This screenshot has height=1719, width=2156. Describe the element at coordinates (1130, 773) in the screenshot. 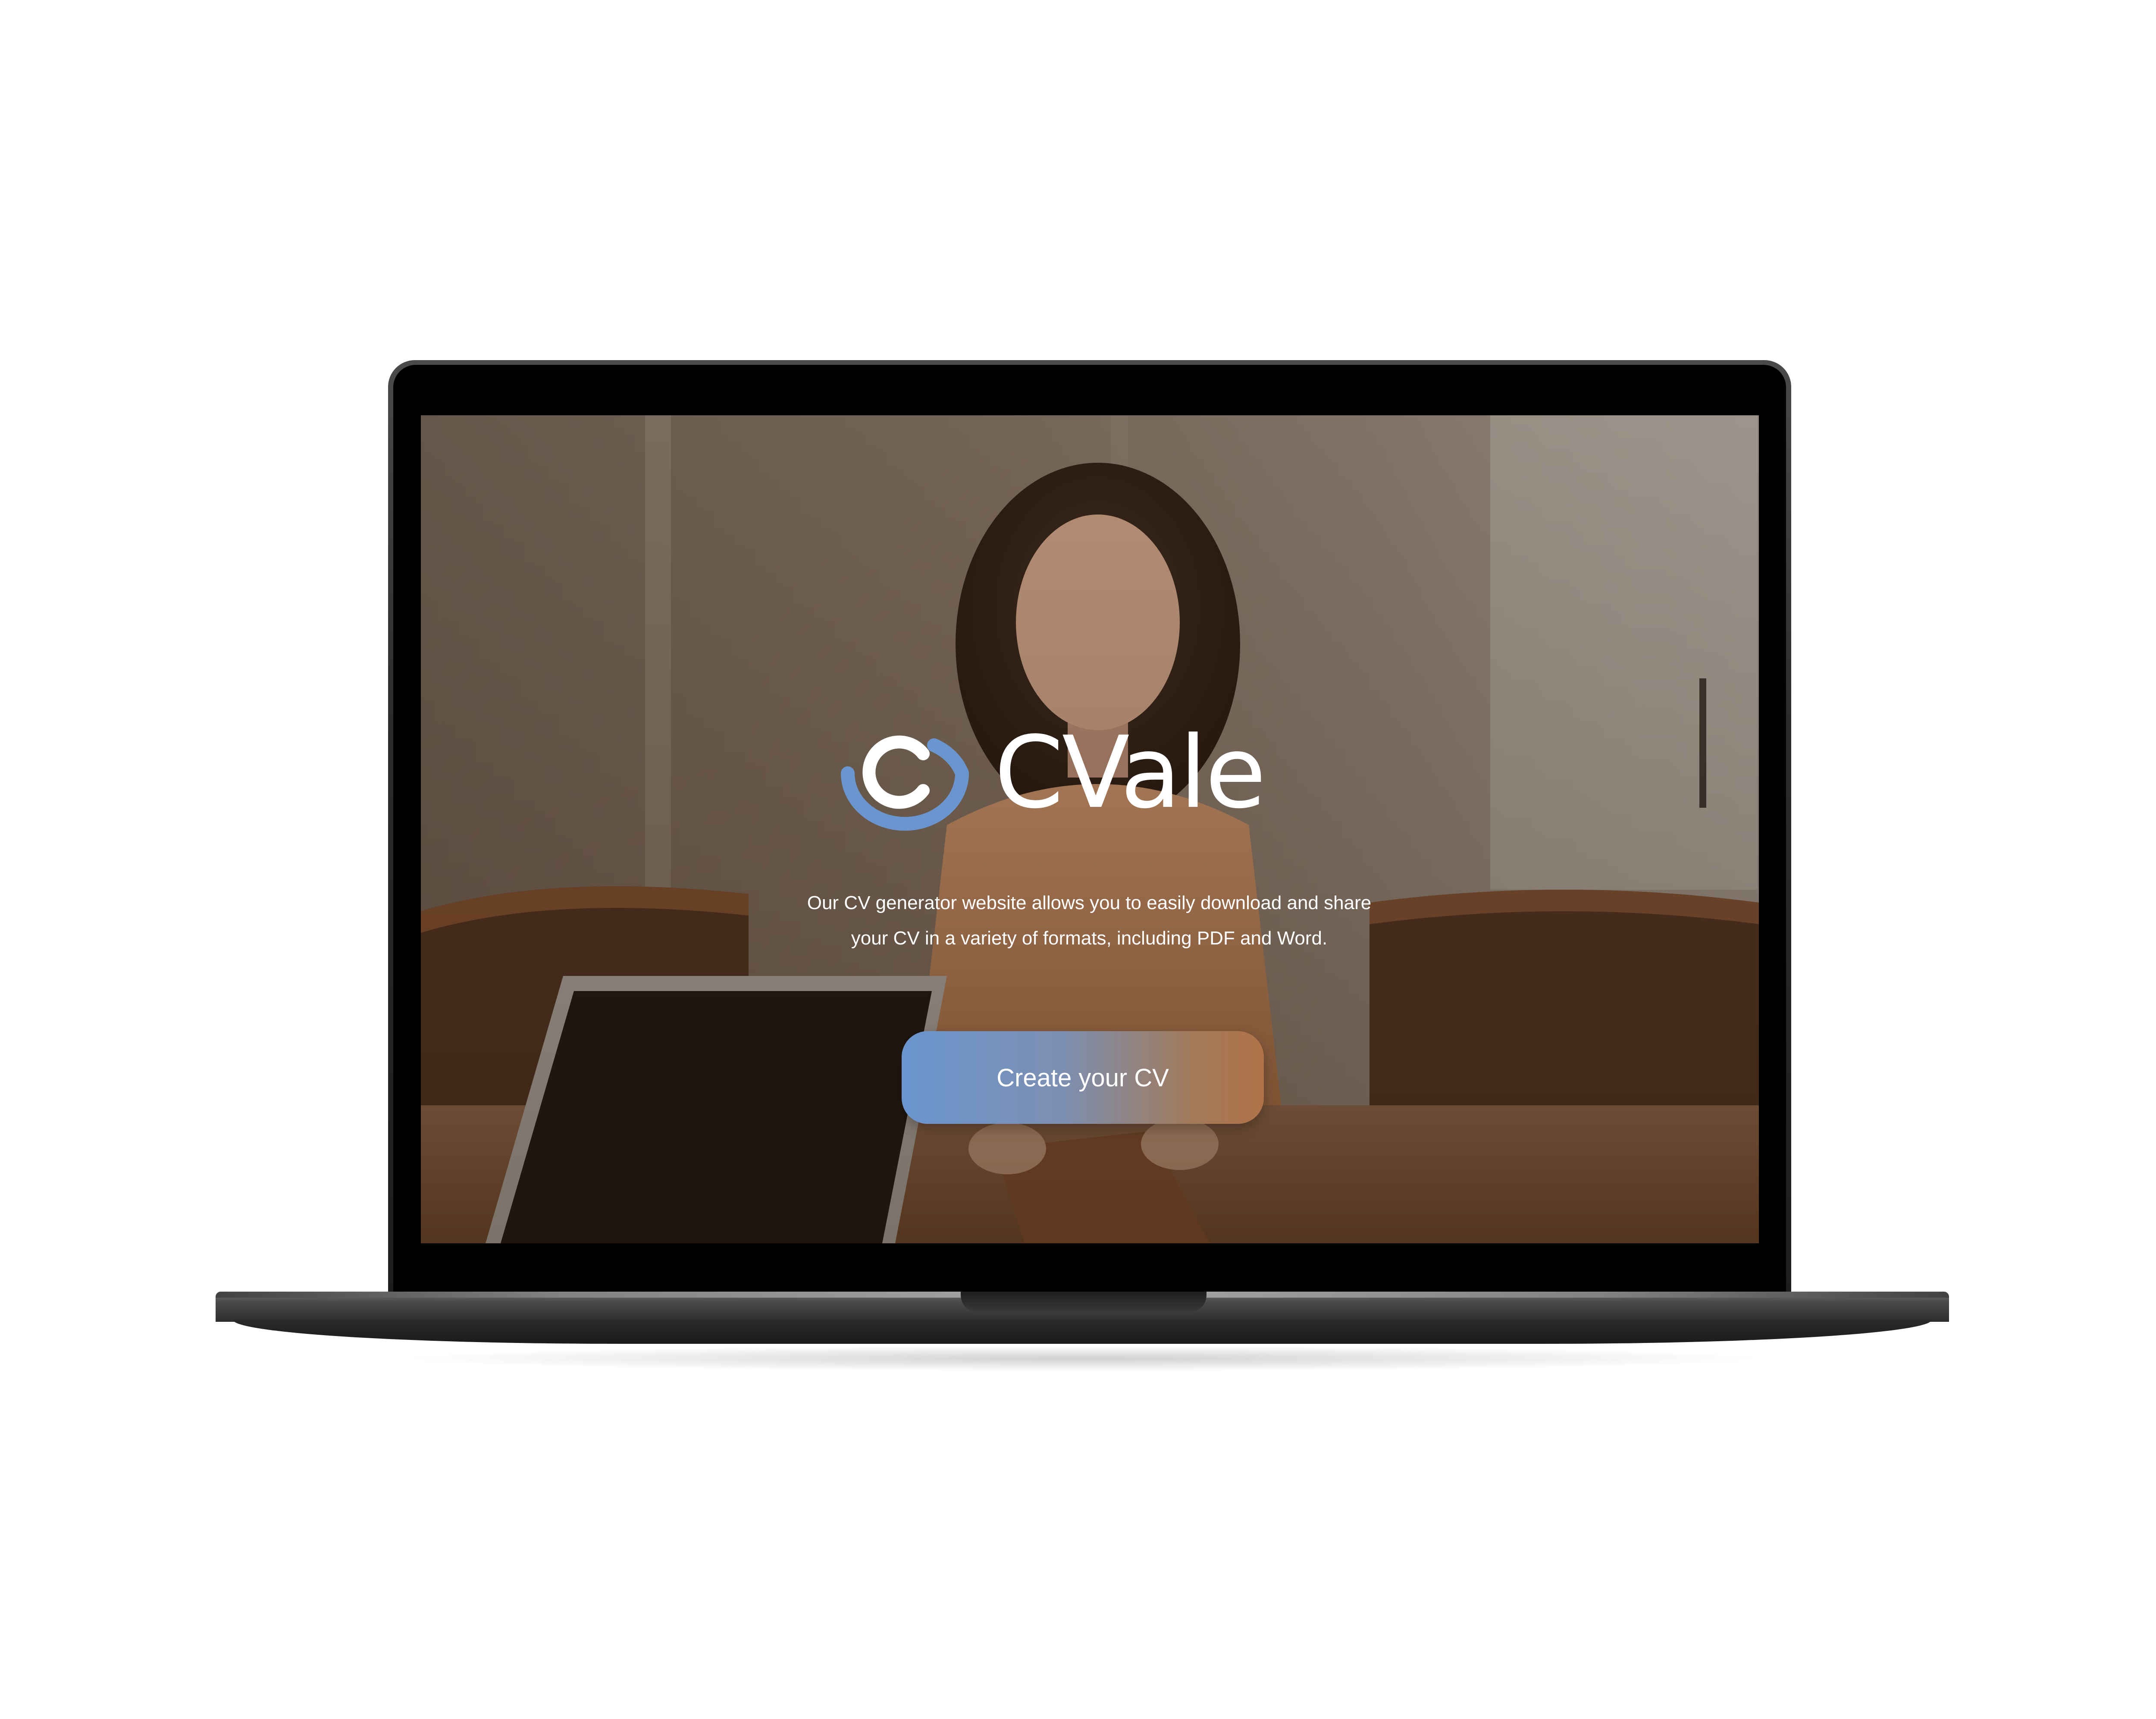

I see `brand-name: CVale` at that location.